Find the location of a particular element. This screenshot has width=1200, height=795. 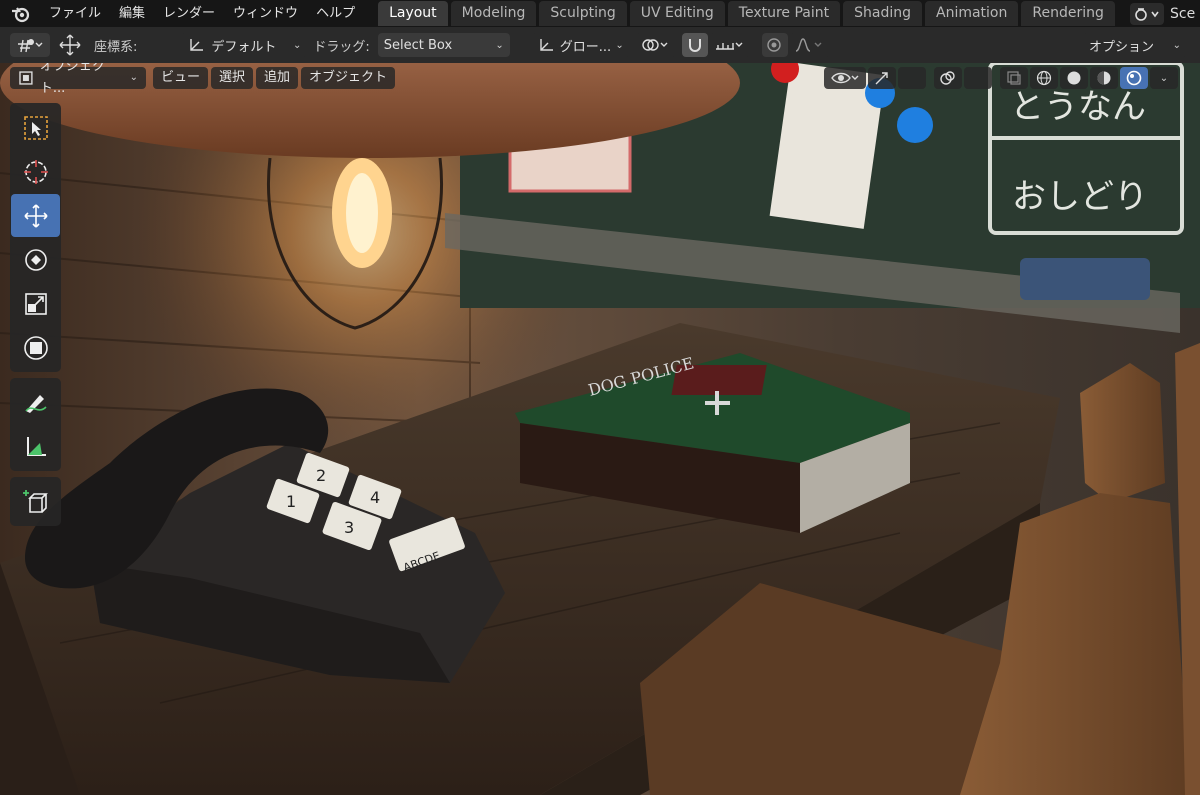

main-menu: ファイル 編集 レンダー ウィンドウ ヘルプ is located at coordinates (202, 13).